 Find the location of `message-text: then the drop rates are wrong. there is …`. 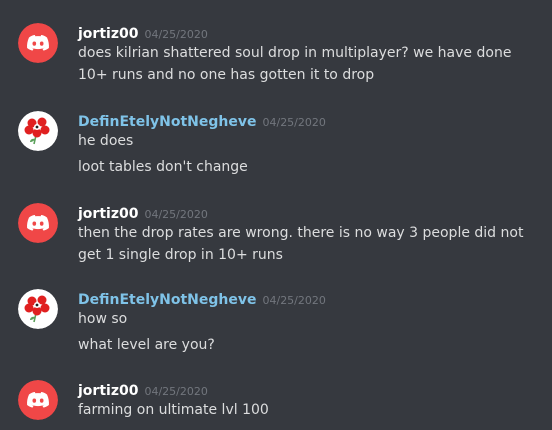

message-text: then the drop rates are wrong. there is … is located at coordinates (301, 233).